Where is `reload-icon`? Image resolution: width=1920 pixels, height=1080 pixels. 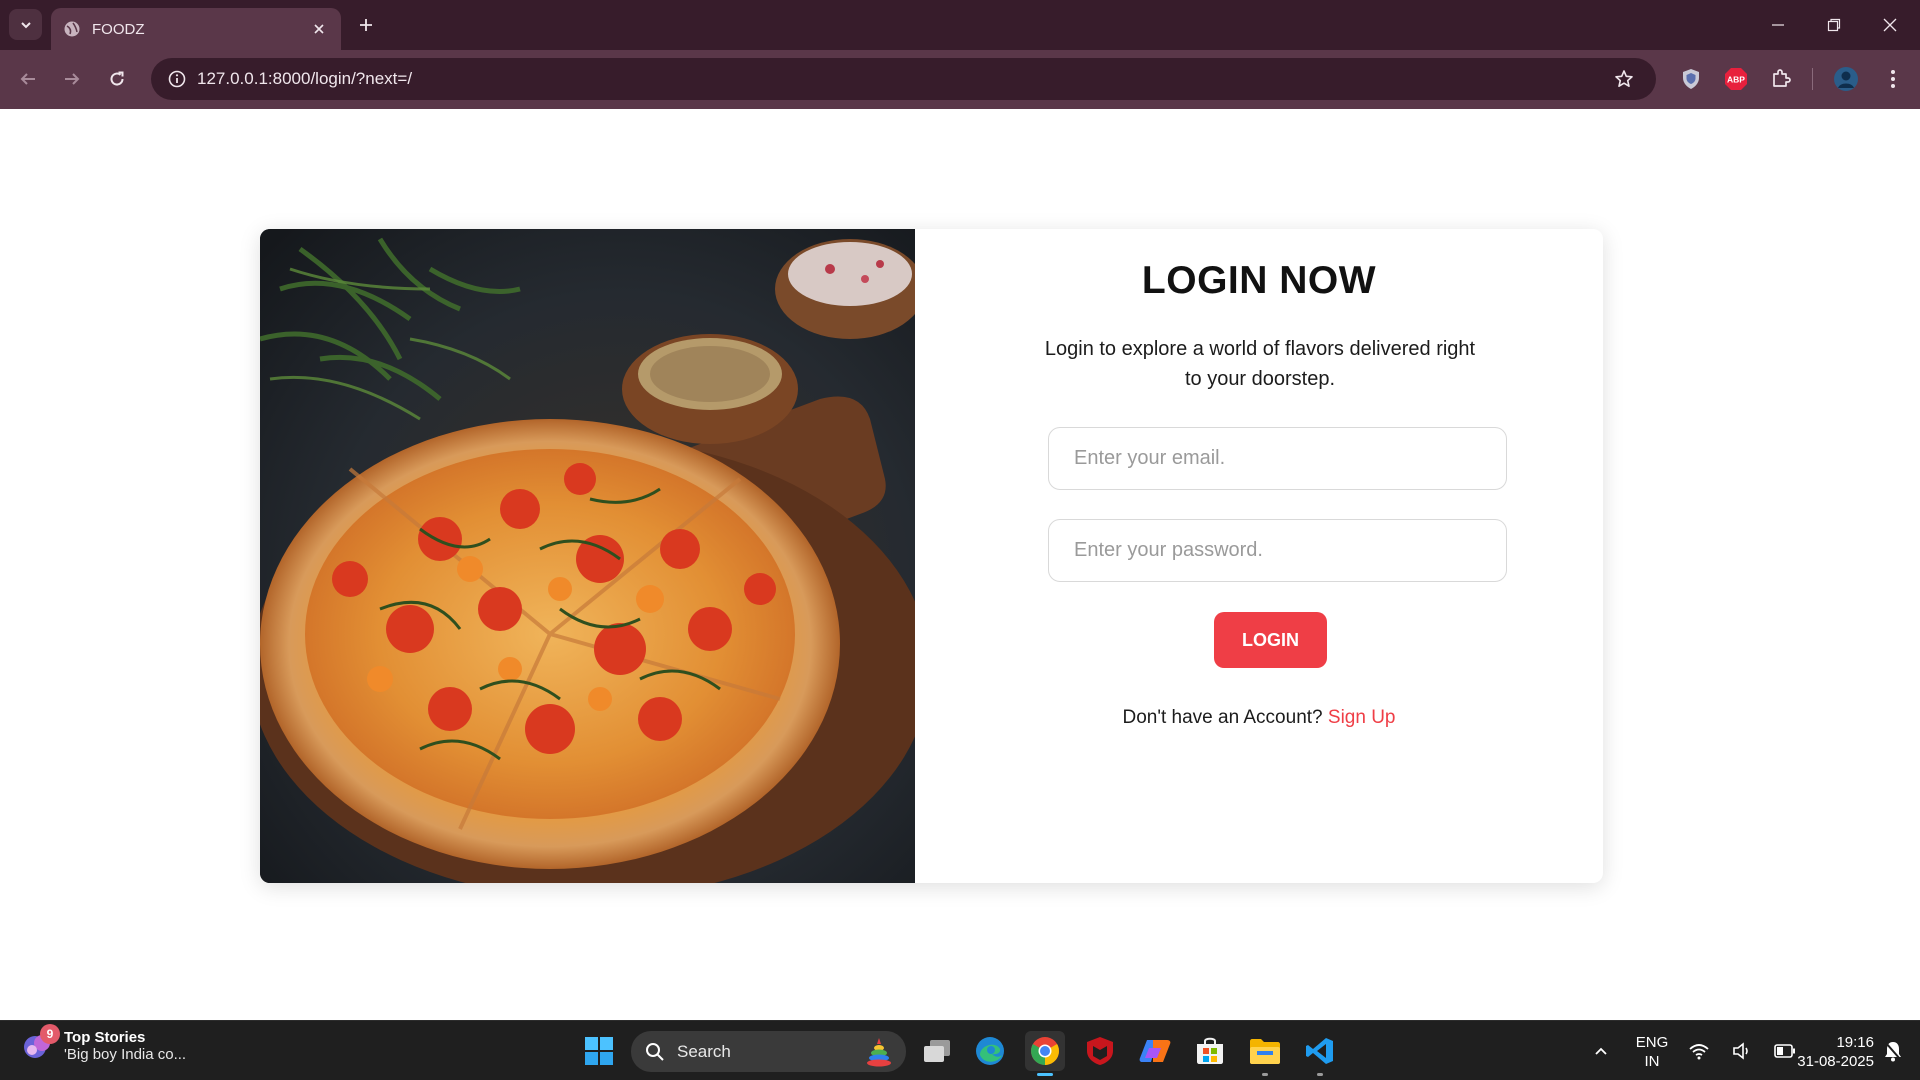 reload-icon is located at coordinates (117, 78).